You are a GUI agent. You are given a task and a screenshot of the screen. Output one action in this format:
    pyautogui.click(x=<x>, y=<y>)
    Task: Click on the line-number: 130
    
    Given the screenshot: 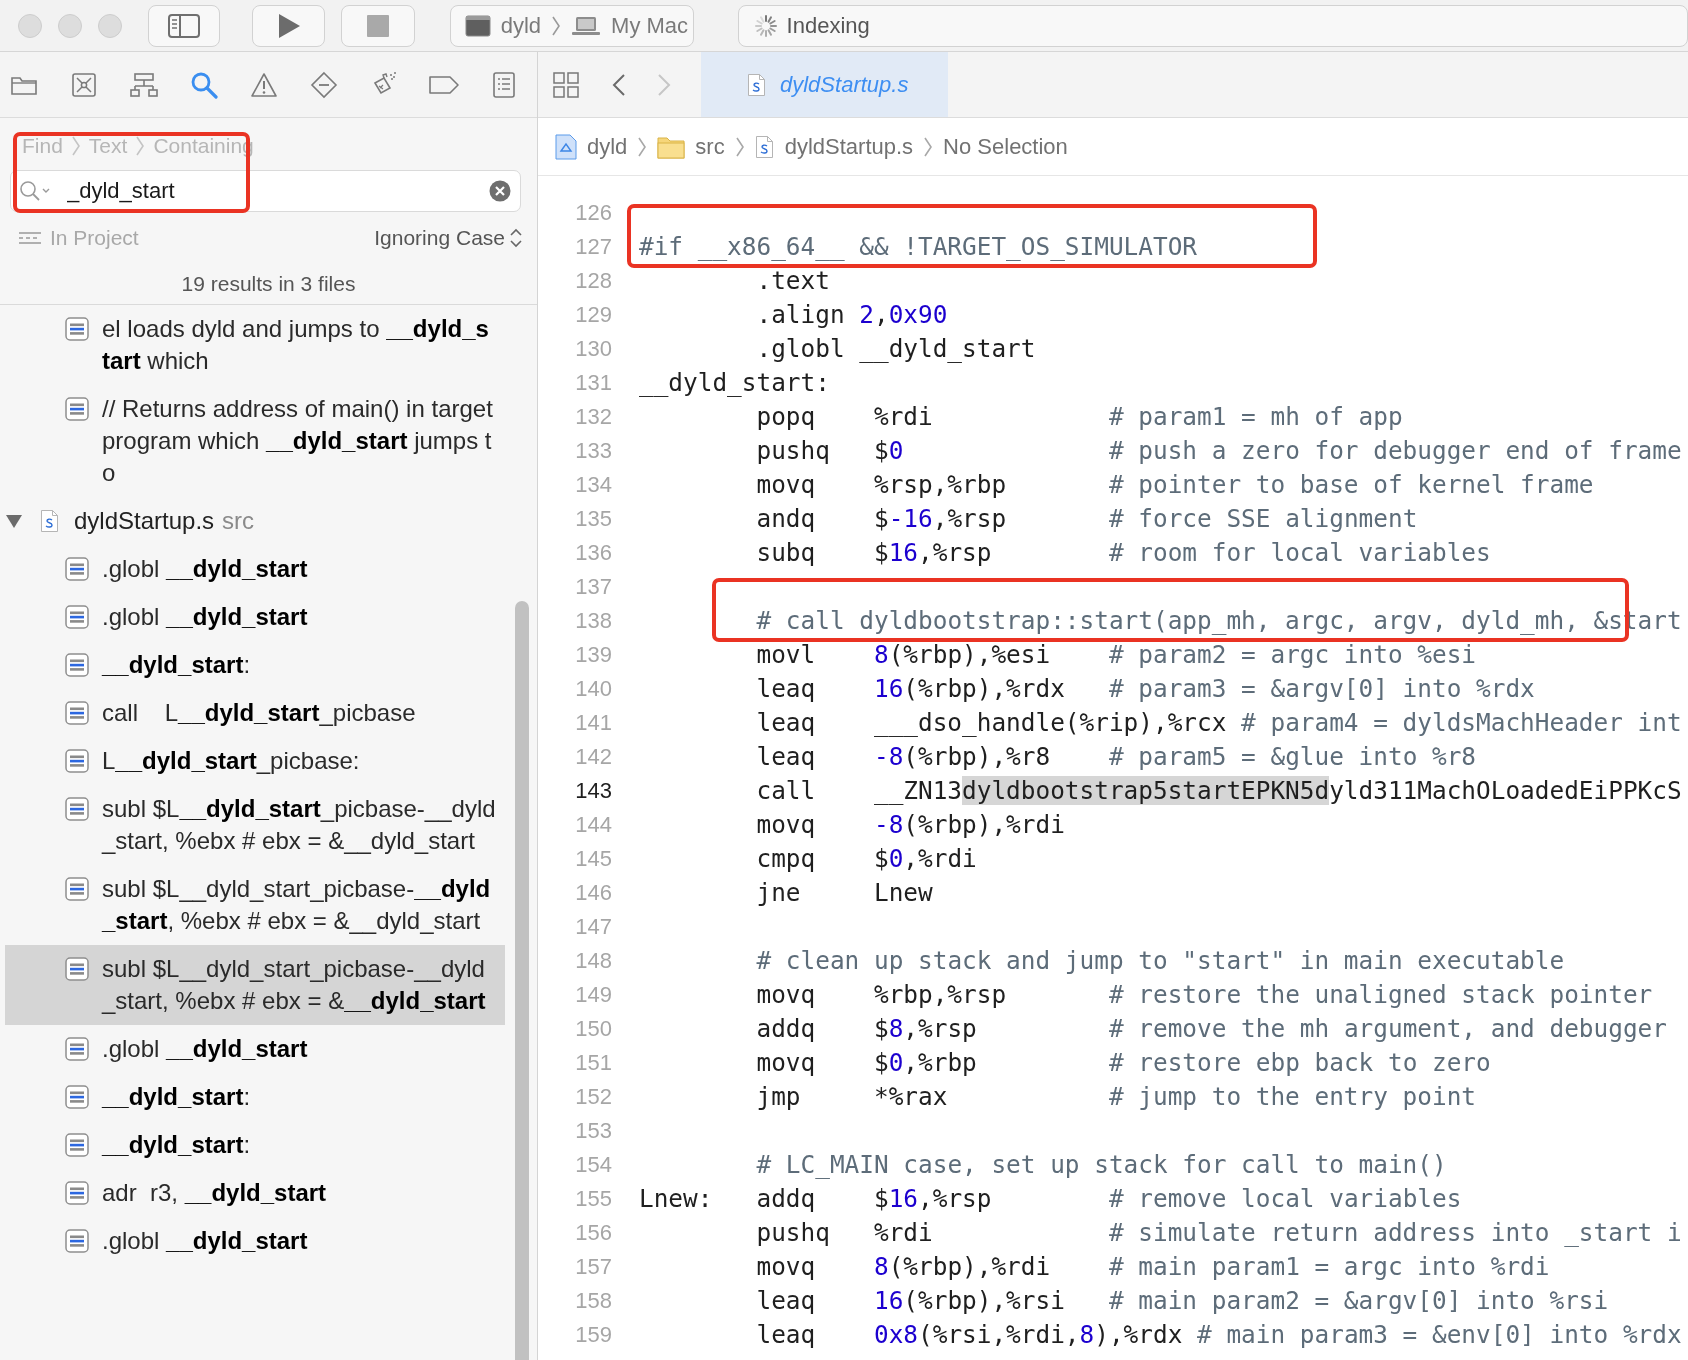 What is the action you would take?
    pyautogui.click(x=593, y=349)
    